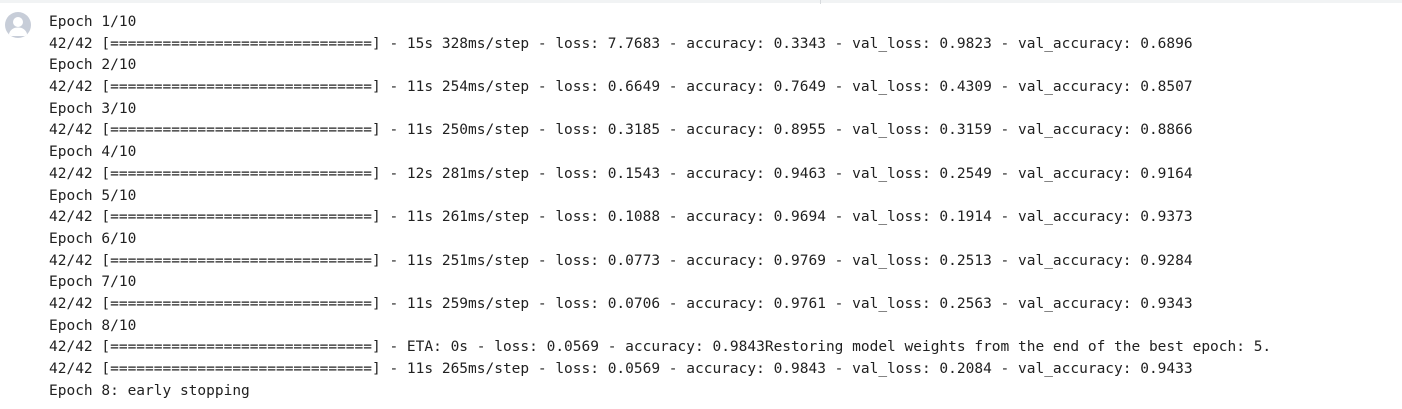 This screenshot has width=1402, height=409. I want to click on output-line-epoch-header: Epoch 2/10, so click(93, 65).